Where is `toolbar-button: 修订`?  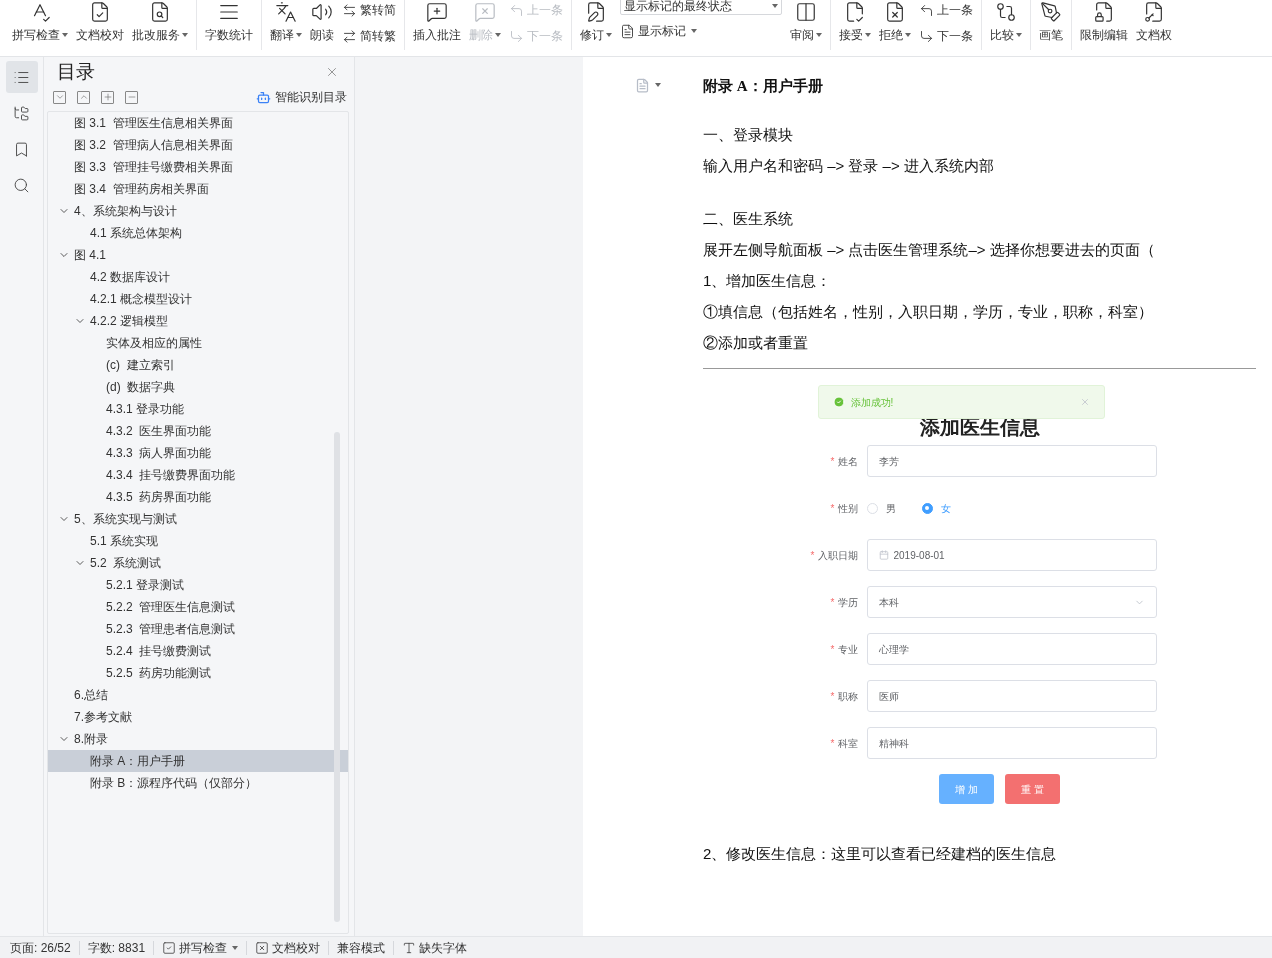
toolbar-button: 修订 is located at coordinates (596, 28).